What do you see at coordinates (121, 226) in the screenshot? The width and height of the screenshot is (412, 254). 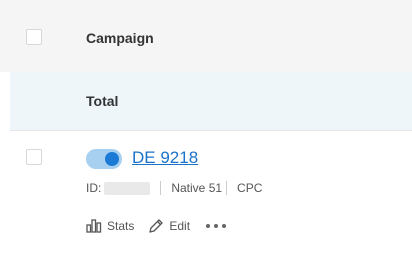 I see `stats-label: Stats` at bounding box center [121, 226].